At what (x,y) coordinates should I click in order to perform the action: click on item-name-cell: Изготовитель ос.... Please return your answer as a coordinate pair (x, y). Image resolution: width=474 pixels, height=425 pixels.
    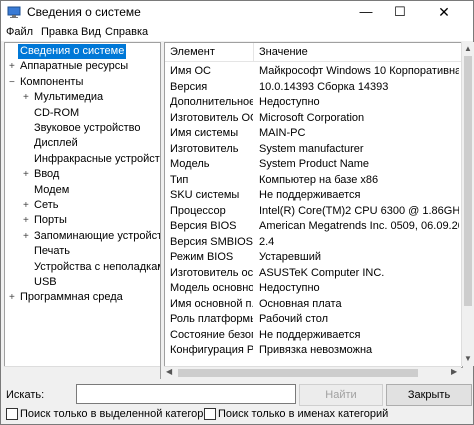
    Looking at the image, I should click on (211, 272).